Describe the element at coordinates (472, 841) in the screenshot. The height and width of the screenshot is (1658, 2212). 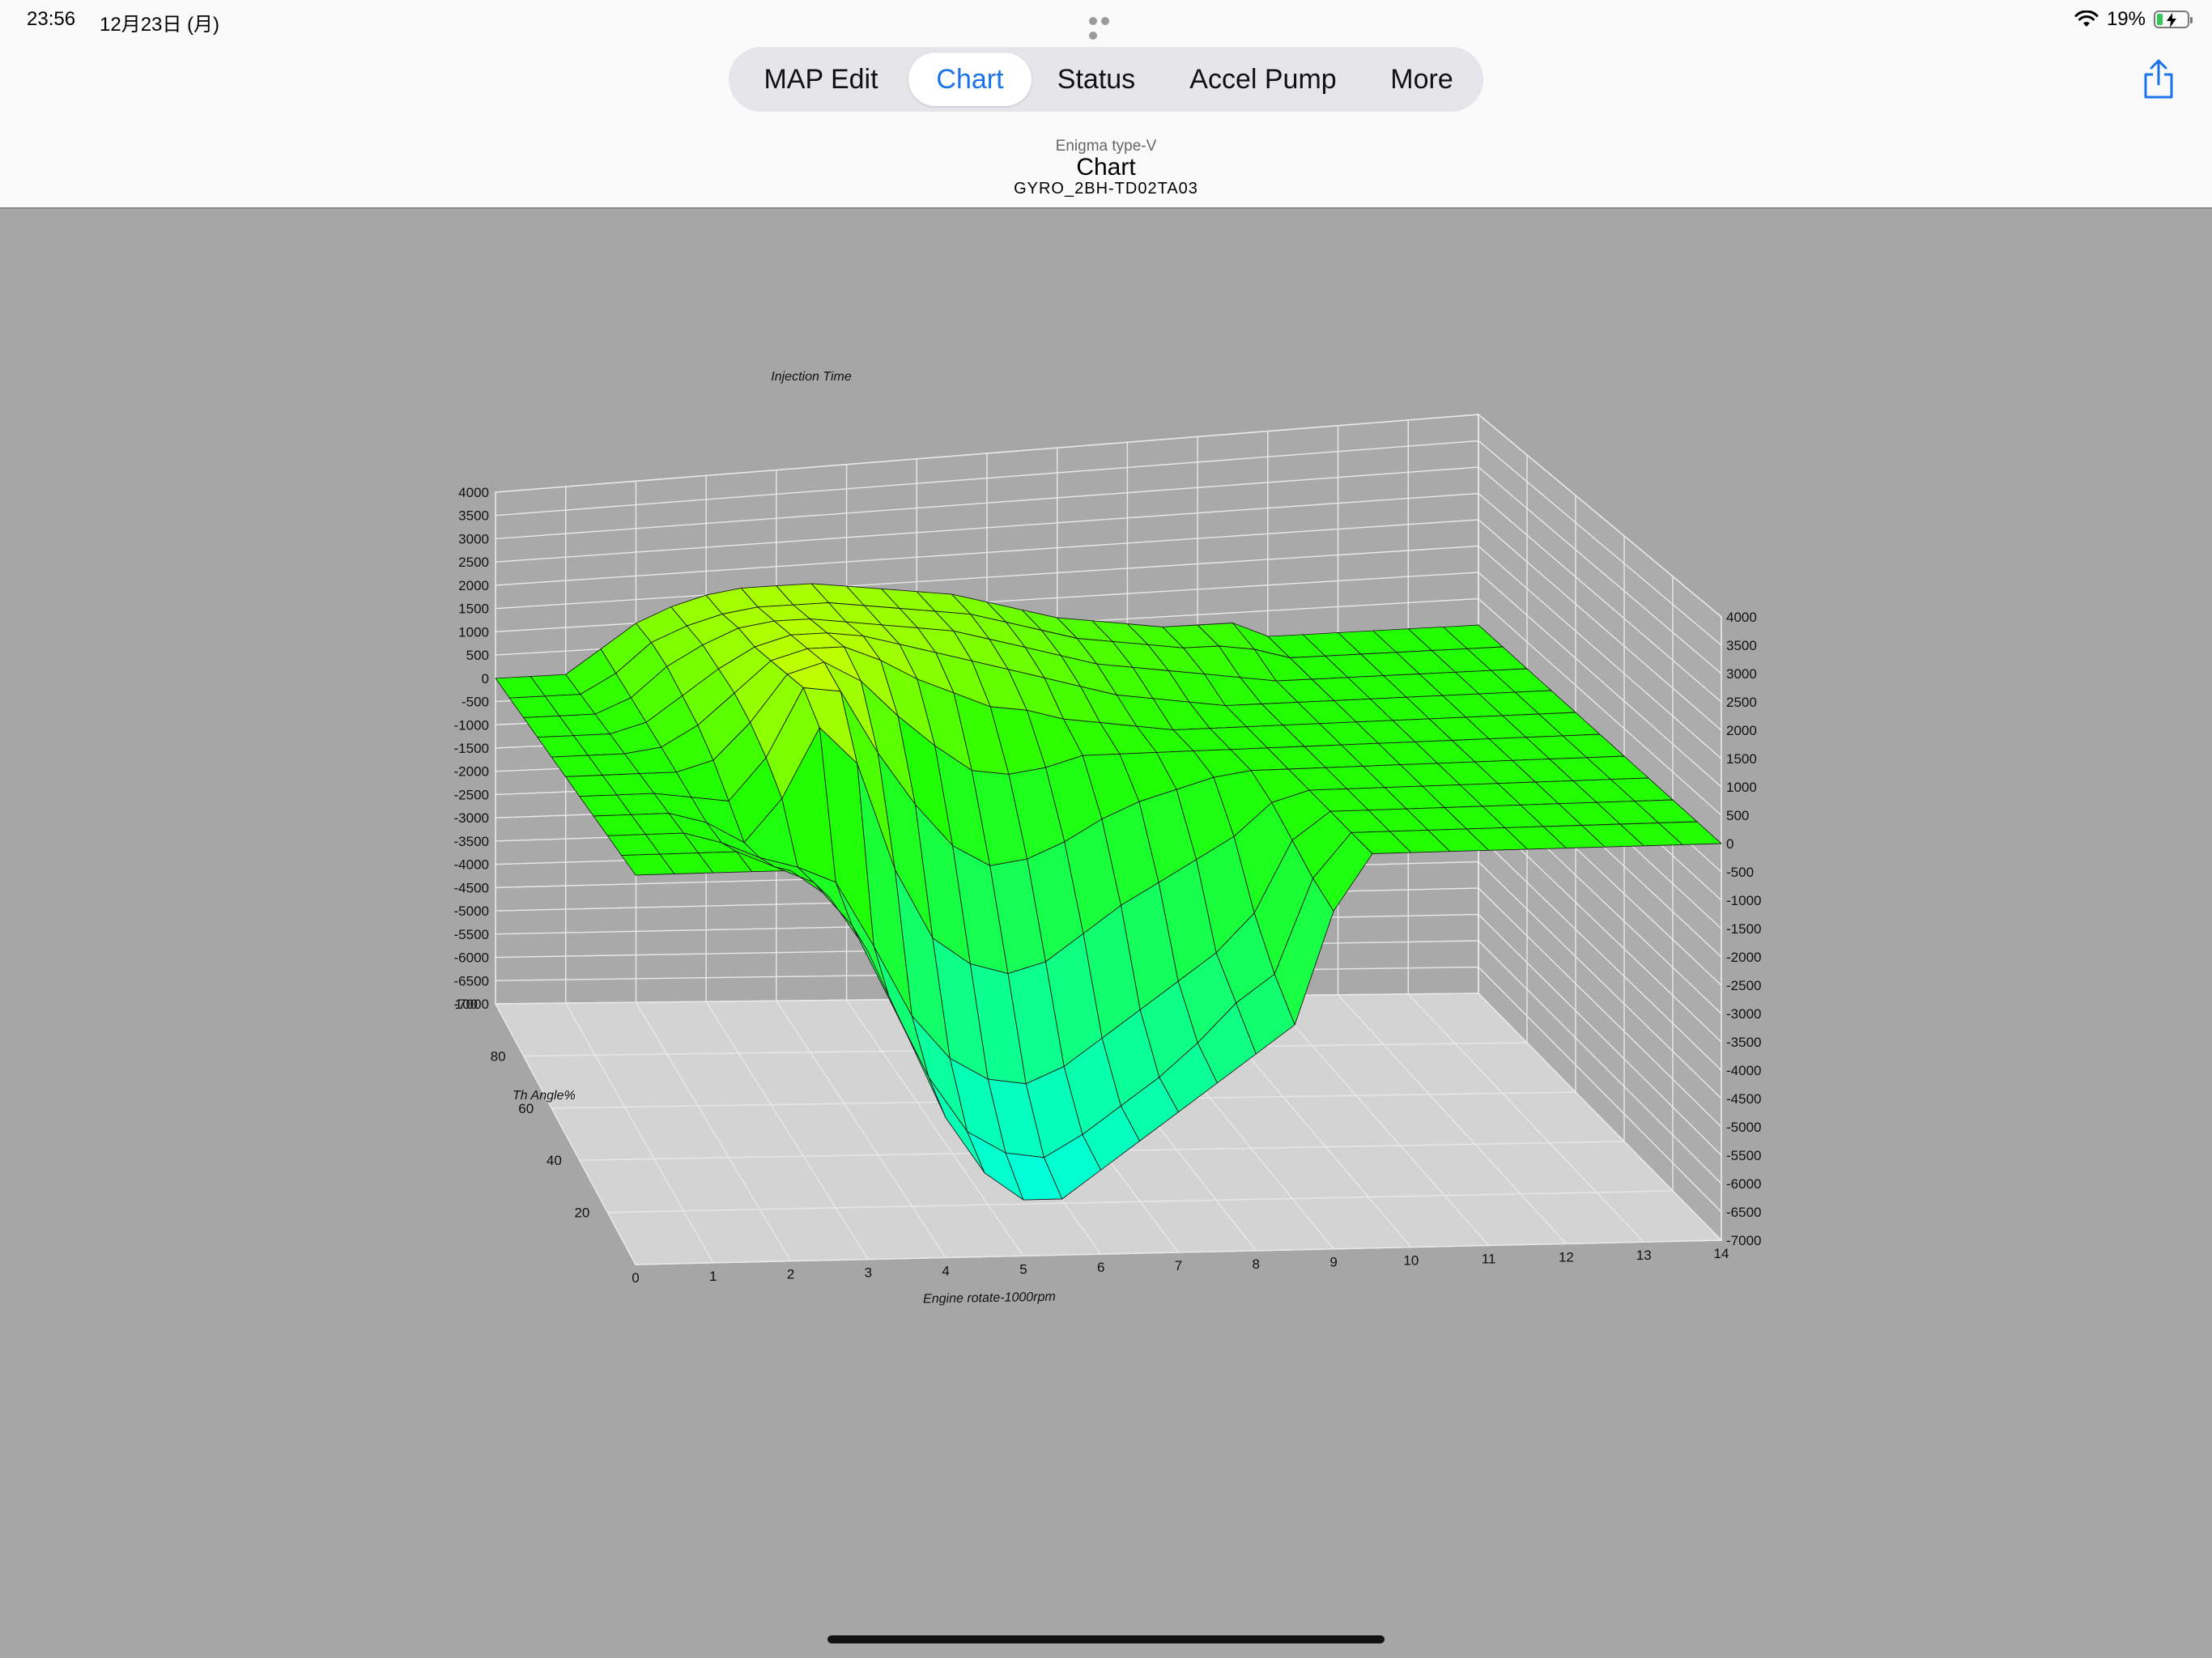
I see `z-tick-label-left: -3500` at that location.